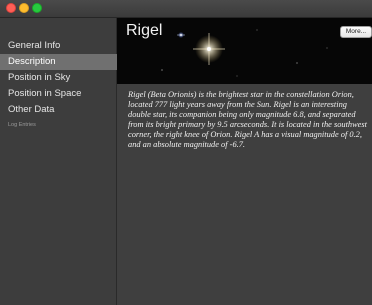 This screenshot has height=305, width=372. What do you see at coordinates (144, 30) in the screenshot?
I see `object-title: Rigel` at bounding box center [144, 30].